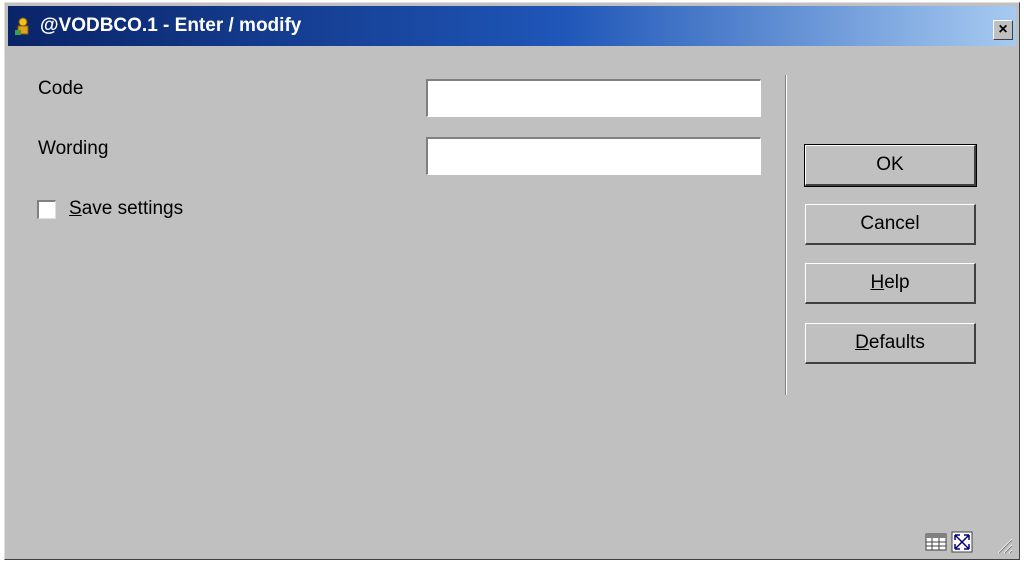  I want to click on defaults-button: Defaults, so click(890, 343).